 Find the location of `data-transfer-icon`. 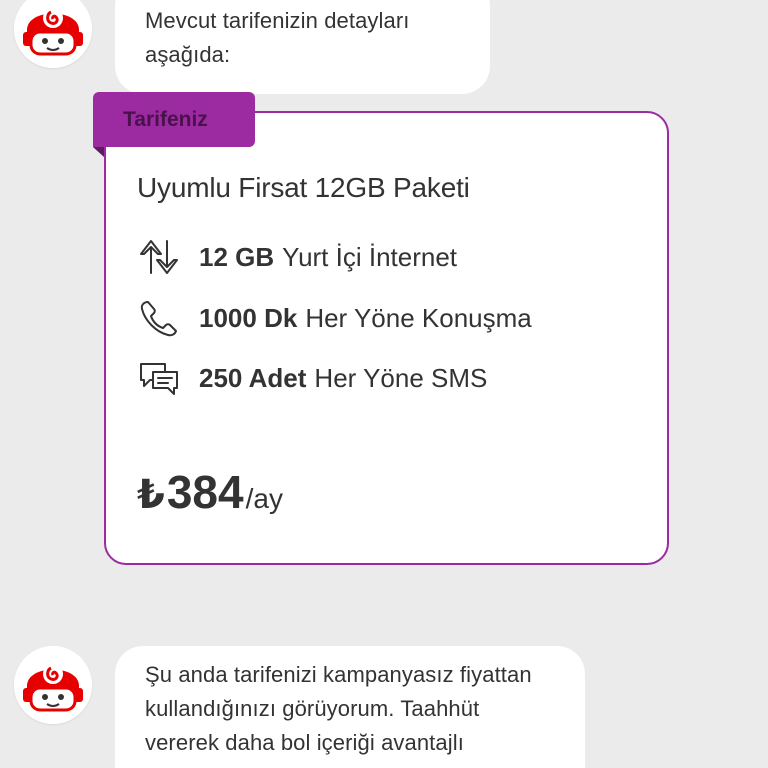

data-transfer-icon is located at coordinates (159, 257).